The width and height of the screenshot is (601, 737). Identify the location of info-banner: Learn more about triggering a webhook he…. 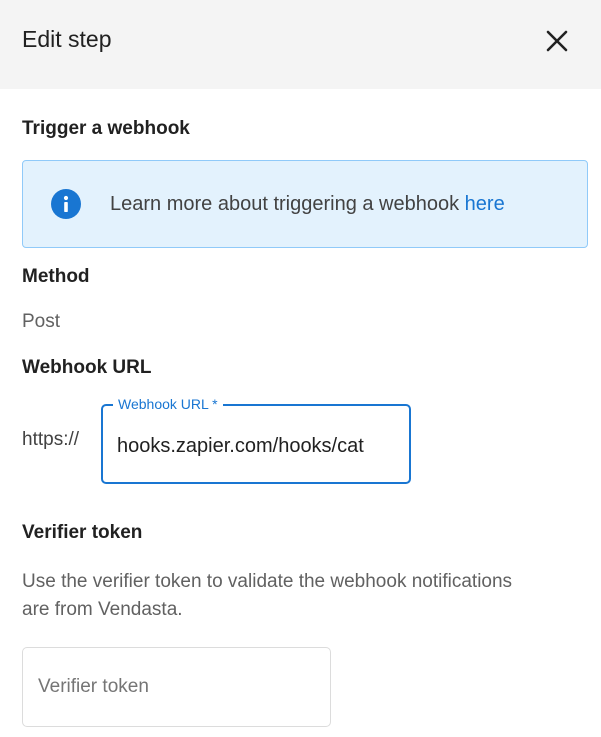
(305, 204).